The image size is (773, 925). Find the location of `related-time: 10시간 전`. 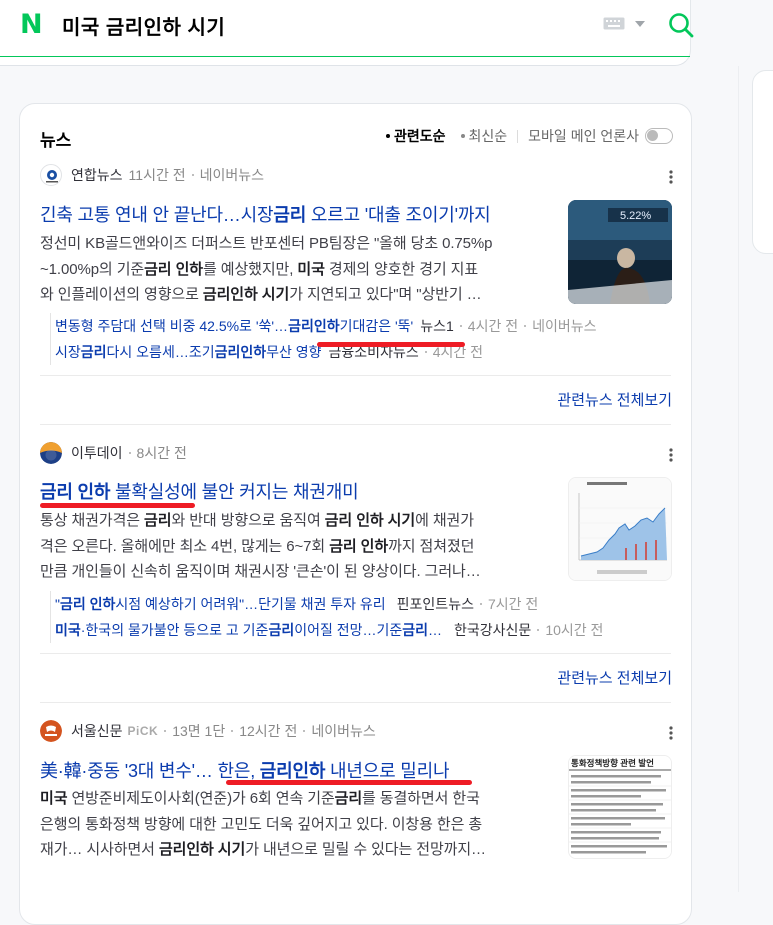

related-time: 10시간 전 is located at coordinates (574, 630).